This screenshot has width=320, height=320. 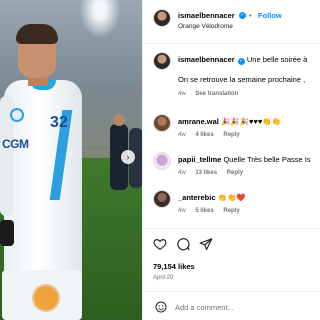 I want to click on comment-text: 👏👏❤️, so click(x=231, y=197).